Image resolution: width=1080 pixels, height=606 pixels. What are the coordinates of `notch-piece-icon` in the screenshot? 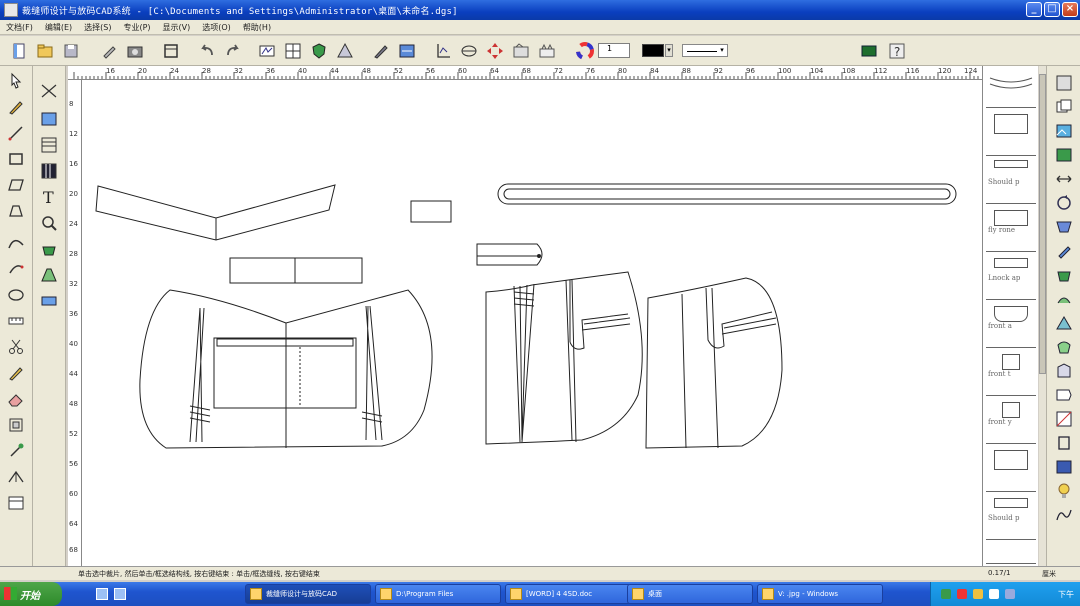 It's located at (1064, 323).